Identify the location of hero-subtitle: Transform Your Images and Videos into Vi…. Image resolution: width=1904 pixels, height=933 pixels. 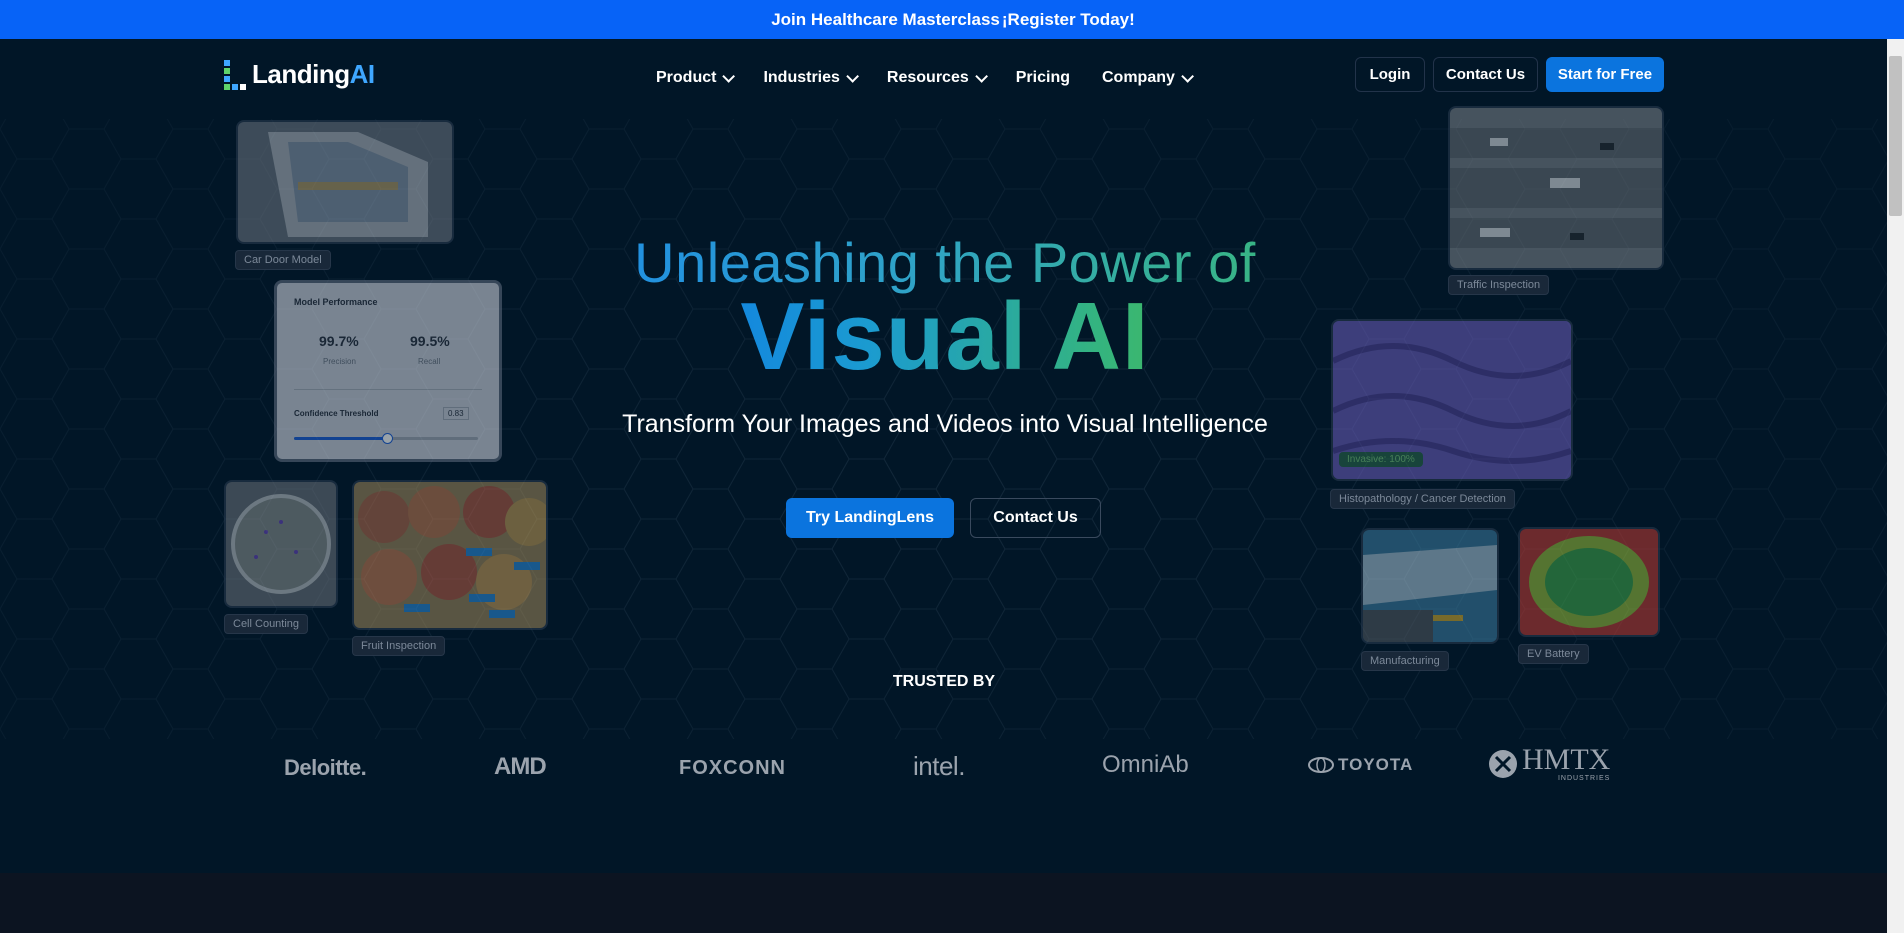
(945, 424).